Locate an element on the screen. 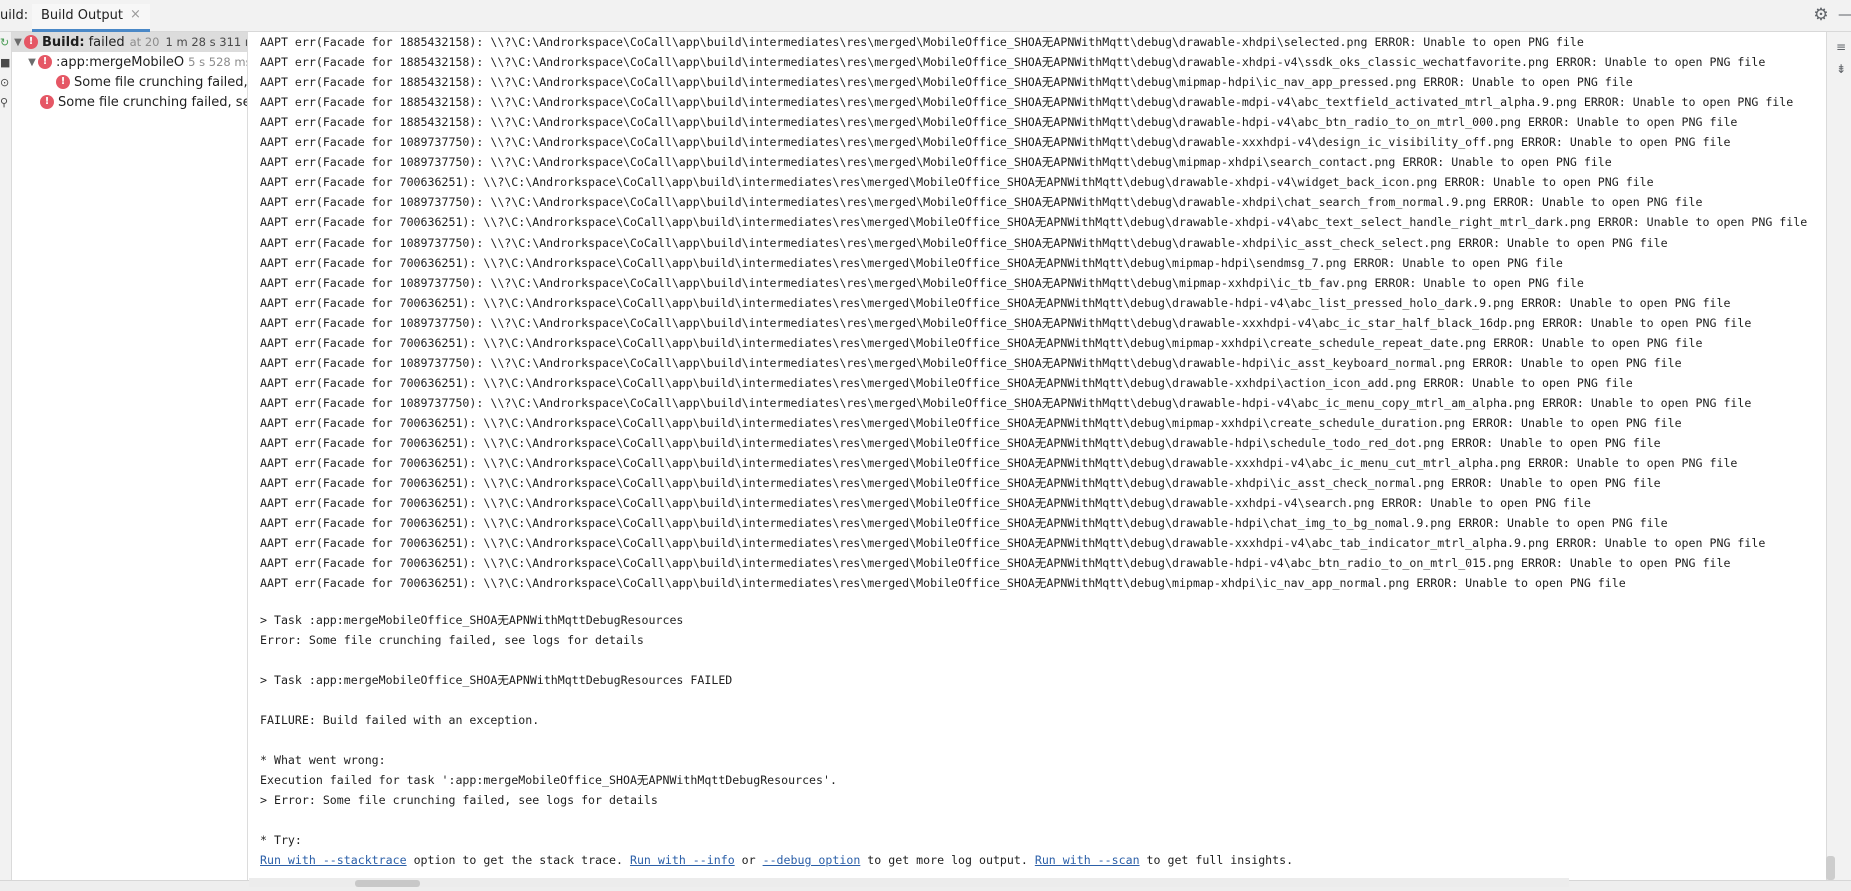 This screenshot has width=1851, height=891. tab-build-output-label: Build Output is located at coordinates (82, 15).